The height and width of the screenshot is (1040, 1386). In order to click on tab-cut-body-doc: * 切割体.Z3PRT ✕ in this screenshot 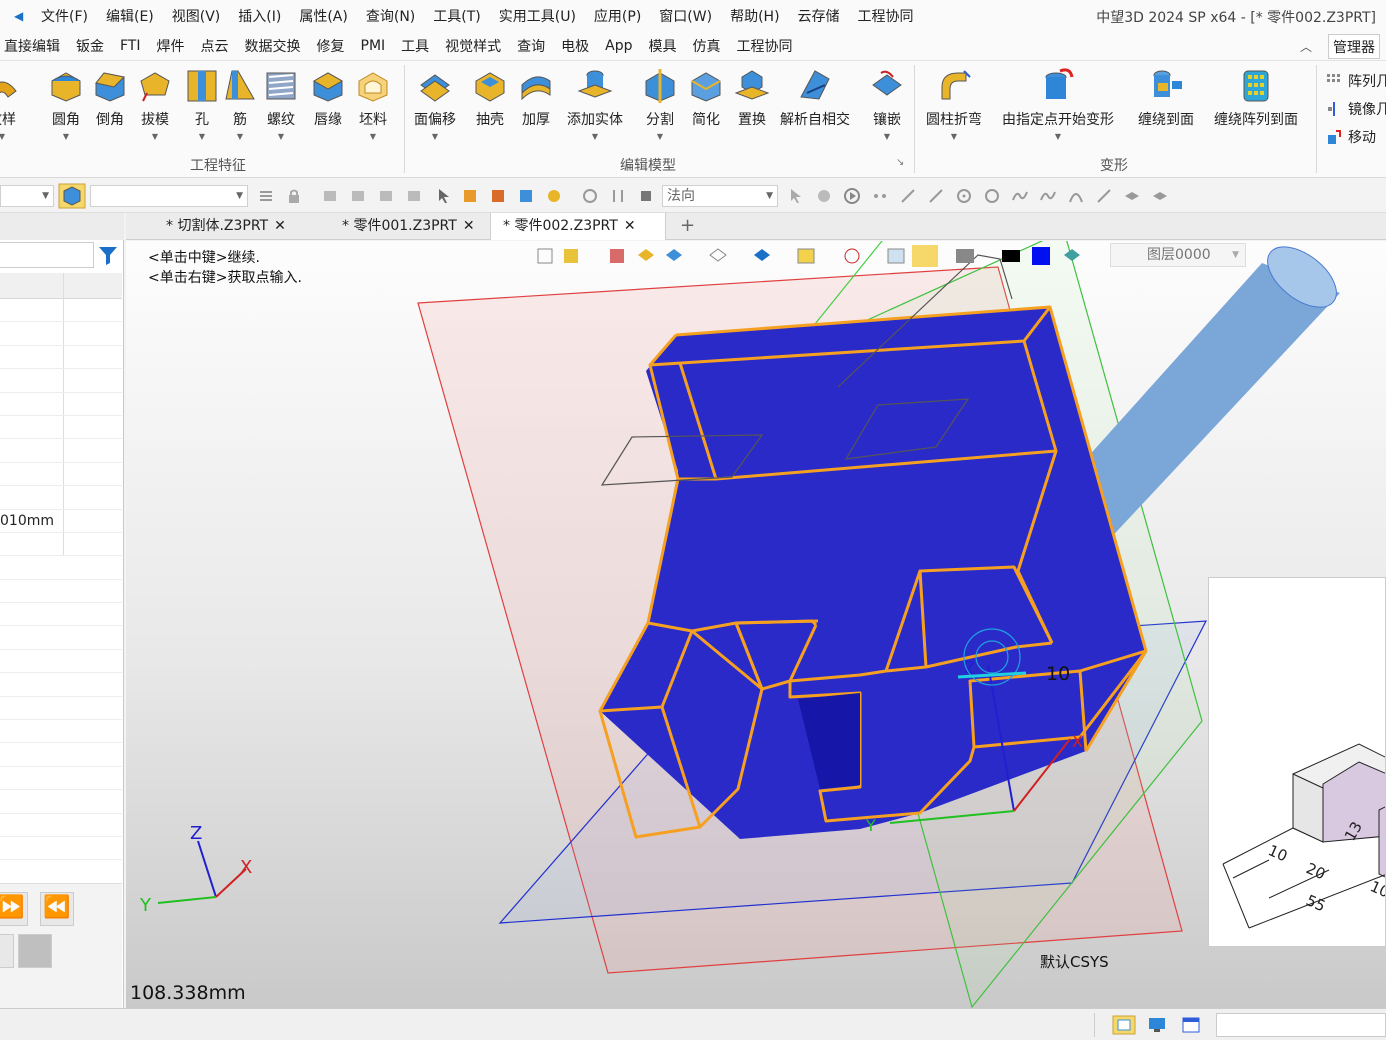, I will do `click(226, 226)`.